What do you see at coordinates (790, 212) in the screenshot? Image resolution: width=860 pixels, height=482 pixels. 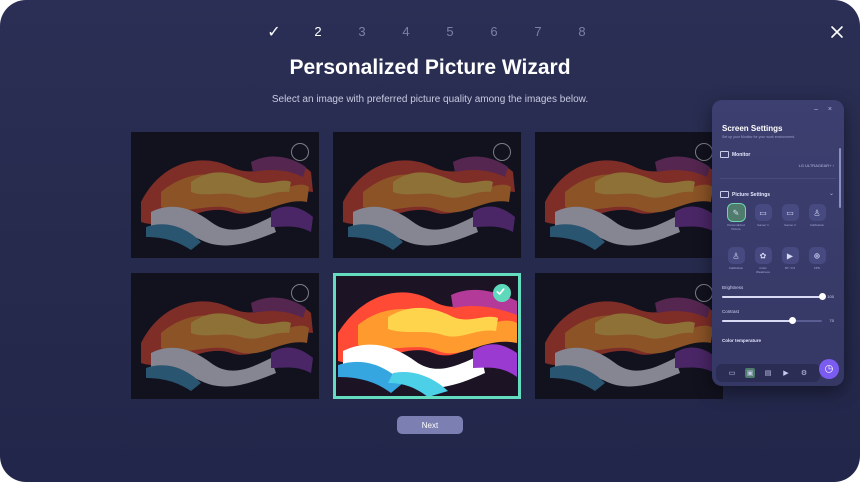 I see `gamer2-icon: ▭` at bounding box center [790, 212].